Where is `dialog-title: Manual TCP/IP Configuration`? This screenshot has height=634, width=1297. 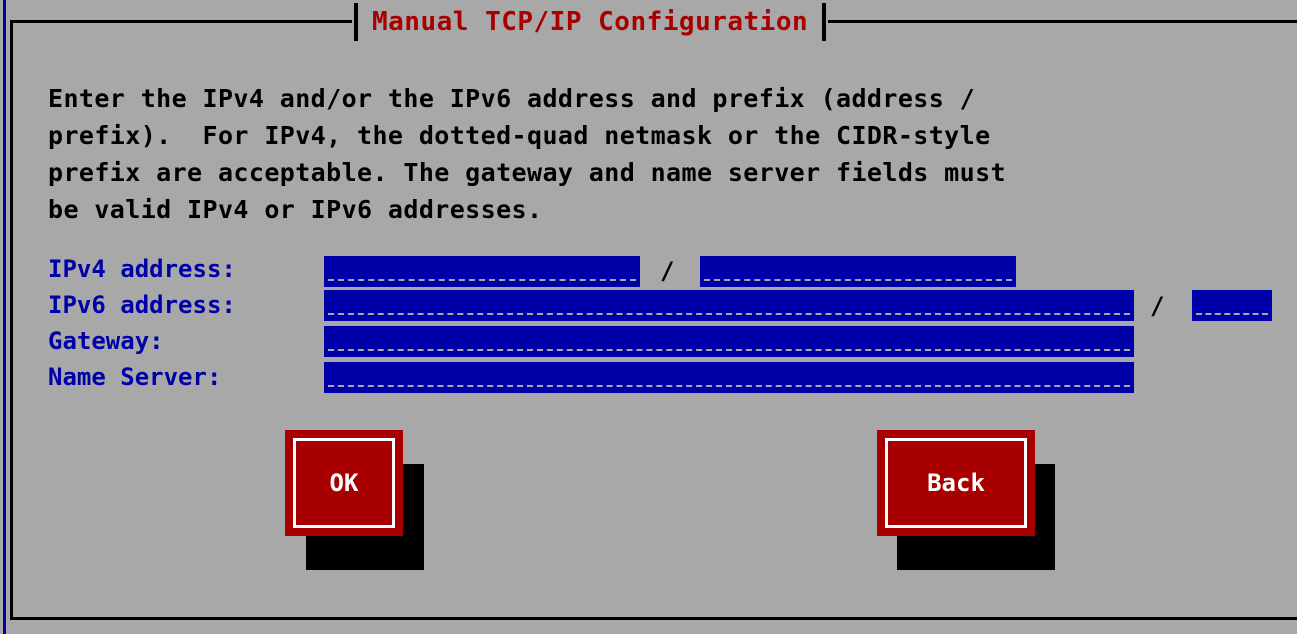
dialog-title: Manual TCP/IP Configuration is located at coordinates (590, 22).